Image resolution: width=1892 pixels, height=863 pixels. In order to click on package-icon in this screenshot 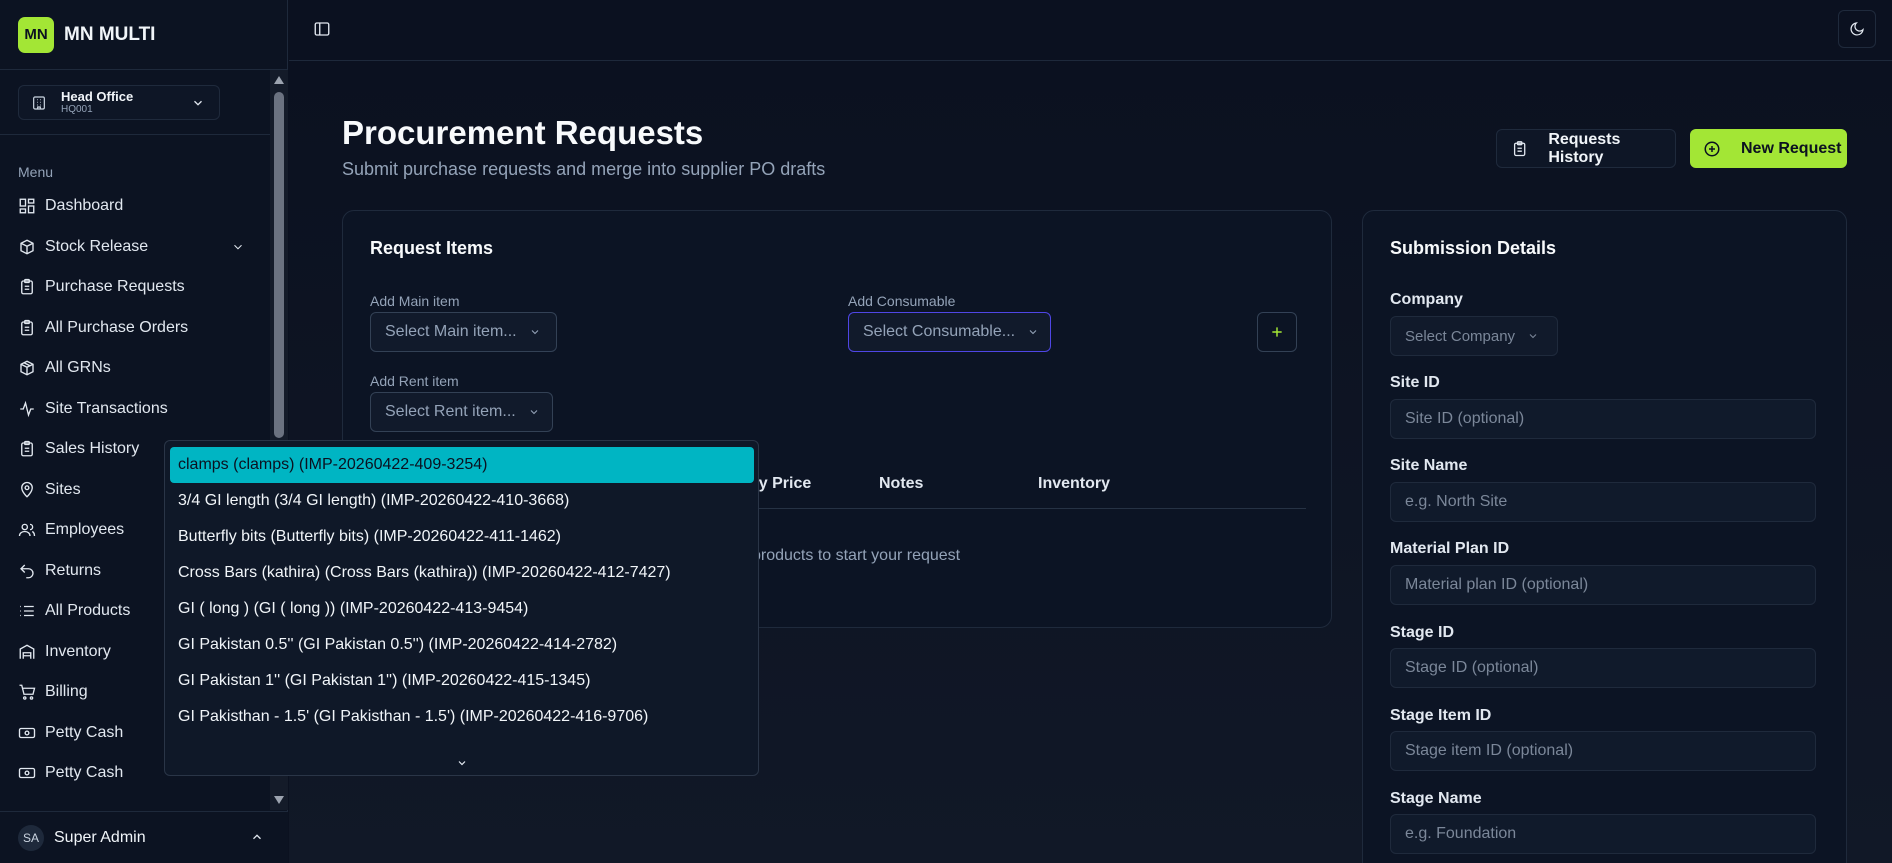, I will do `click(27, 368)`.